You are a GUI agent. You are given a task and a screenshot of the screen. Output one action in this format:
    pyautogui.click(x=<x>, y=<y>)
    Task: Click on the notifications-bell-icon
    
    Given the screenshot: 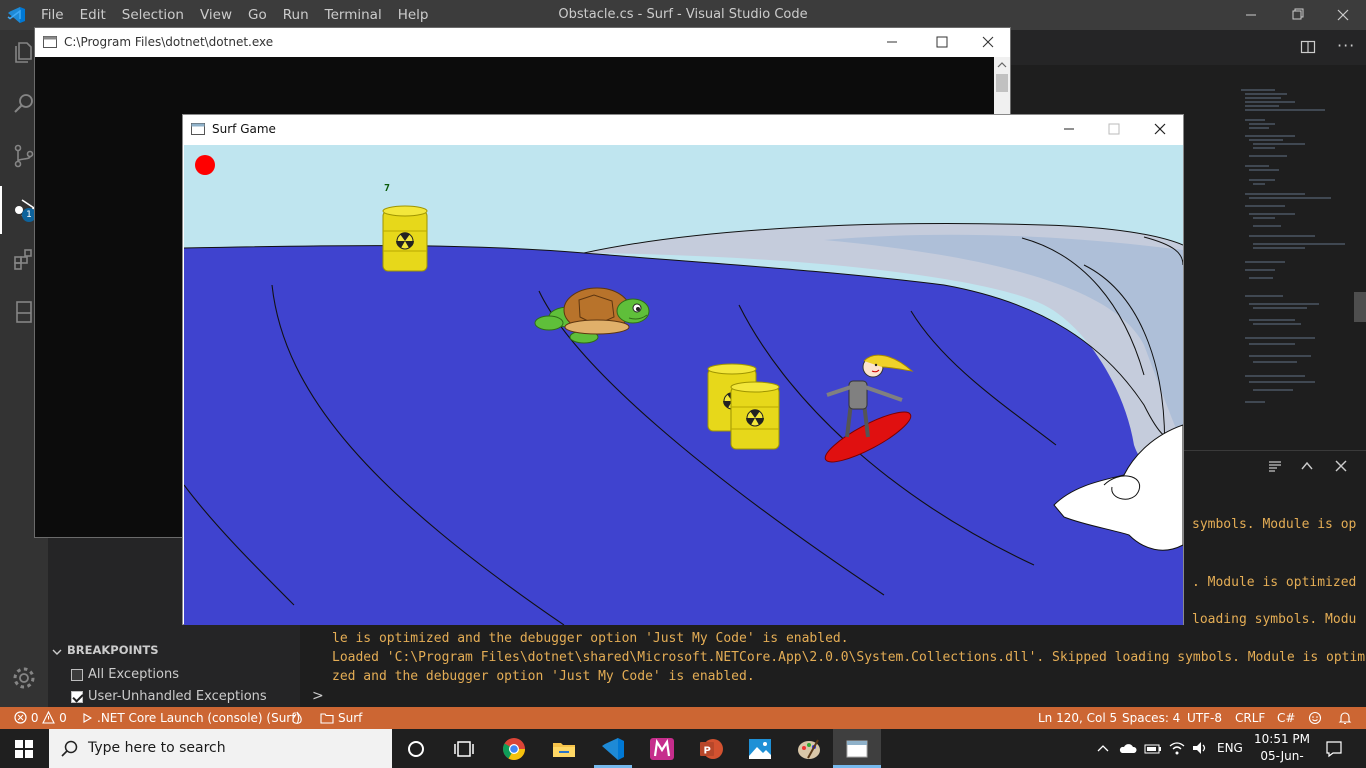 What is the action you would take?
    pyautogui.click(x=1345, y=718)
    